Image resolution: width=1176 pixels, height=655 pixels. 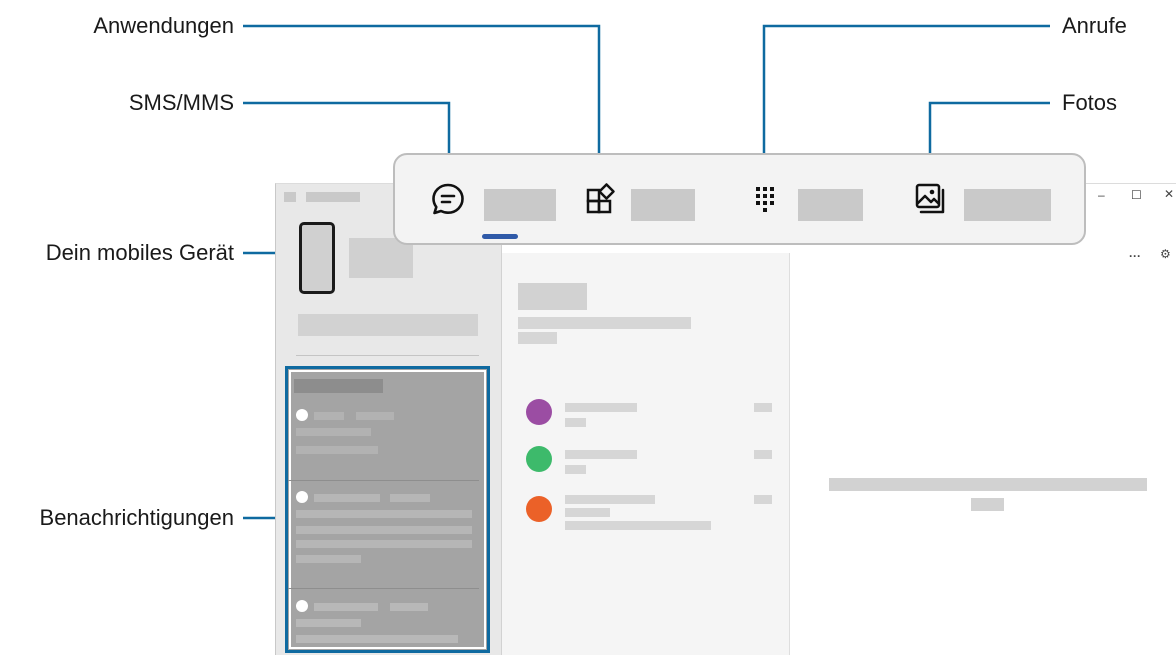 What do you see at coordinates (163, 25) in the screenshot?
I see `callout-anwendungen: Anwendungen` at bounding box center [163, 25].